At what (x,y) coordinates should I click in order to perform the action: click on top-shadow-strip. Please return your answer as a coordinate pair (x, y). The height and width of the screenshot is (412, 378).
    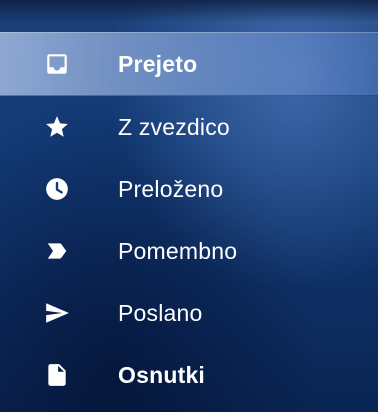
    Looking at the image, I should click on (189, 11).